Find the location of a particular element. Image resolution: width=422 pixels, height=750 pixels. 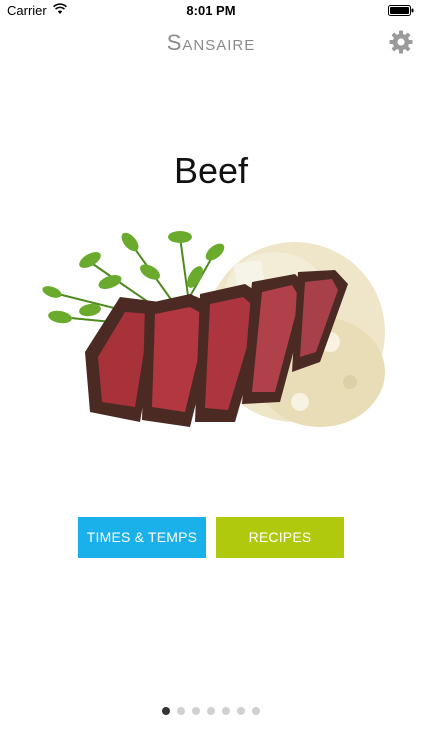

times-temps-button: TIMES & TEMPS is located at coordinates (142, 537).